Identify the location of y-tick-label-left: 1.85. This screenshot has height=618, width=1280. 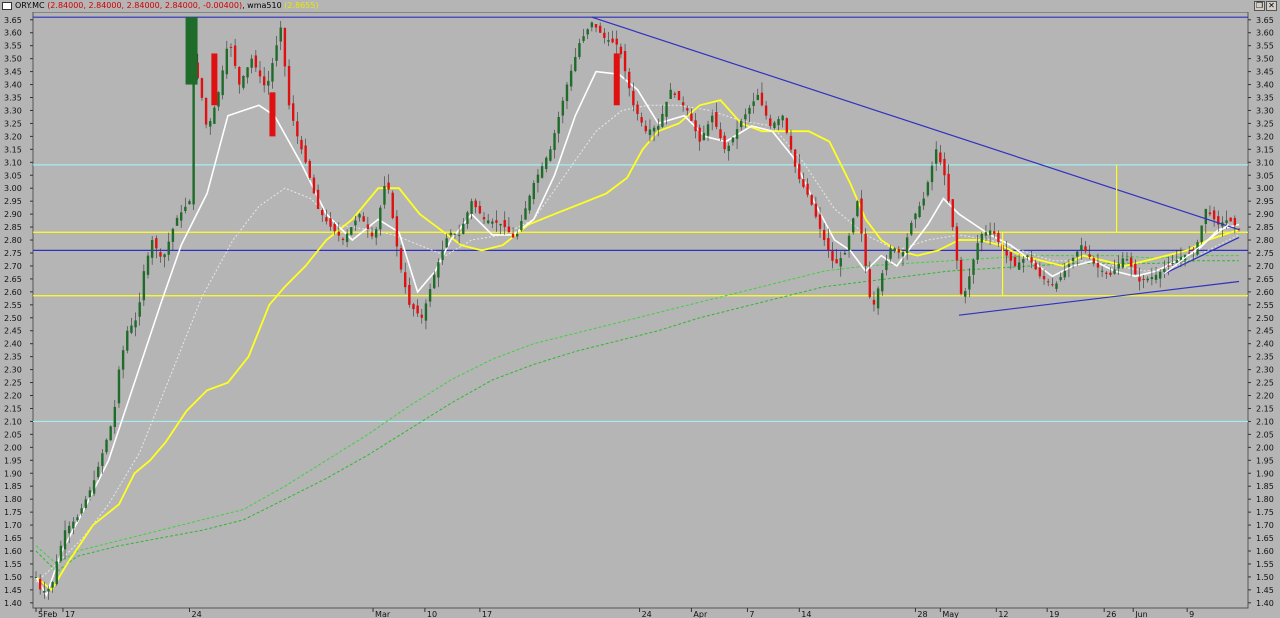
(13, 486).